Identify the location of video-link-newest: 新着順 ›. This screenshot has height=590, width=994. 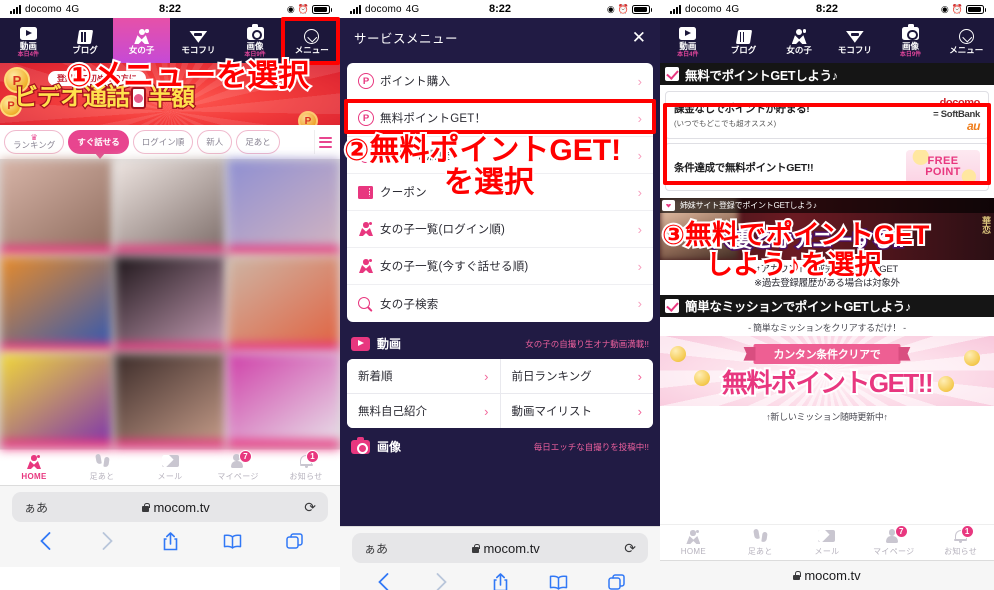
(423, 376).